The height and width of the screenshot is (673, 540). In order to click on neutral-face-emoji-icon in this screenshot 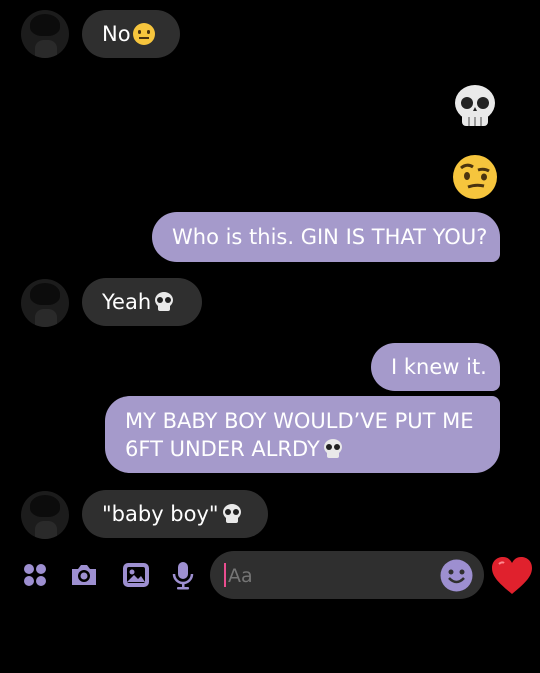, I will do `click(143, 34)`.